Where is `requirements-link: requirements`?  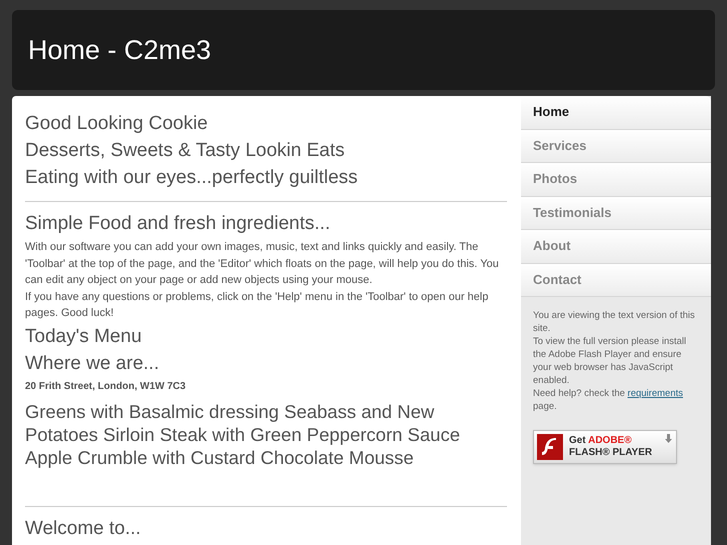
requirements-link: requirements is located at coordinates (655, 393).